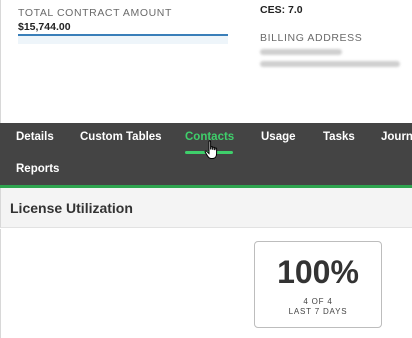 This screenshot has width=412, height=338. Describe the element at coordinates (95, 13) in the screenshot. I see `contract-amount-label: TOTAL CONTRACT AMOUNT` at that location.